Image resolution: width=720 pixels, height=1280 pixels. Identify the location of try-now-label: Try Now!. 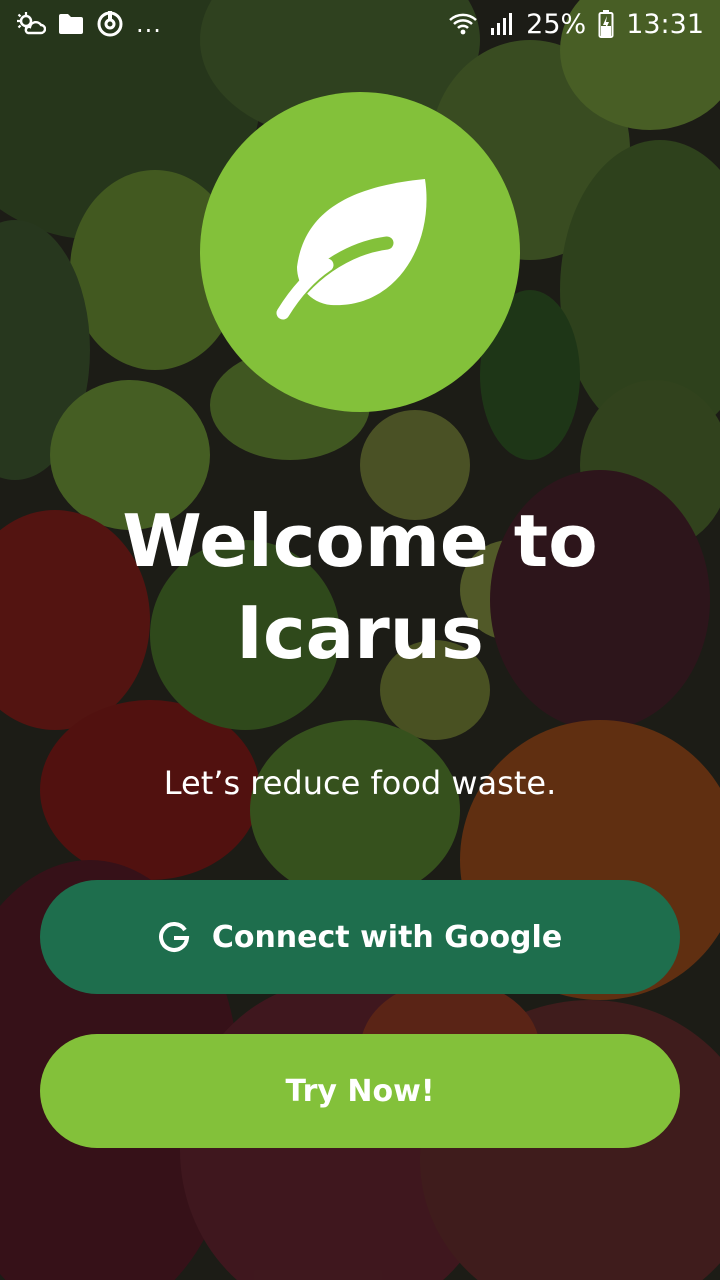
(360, 1091).